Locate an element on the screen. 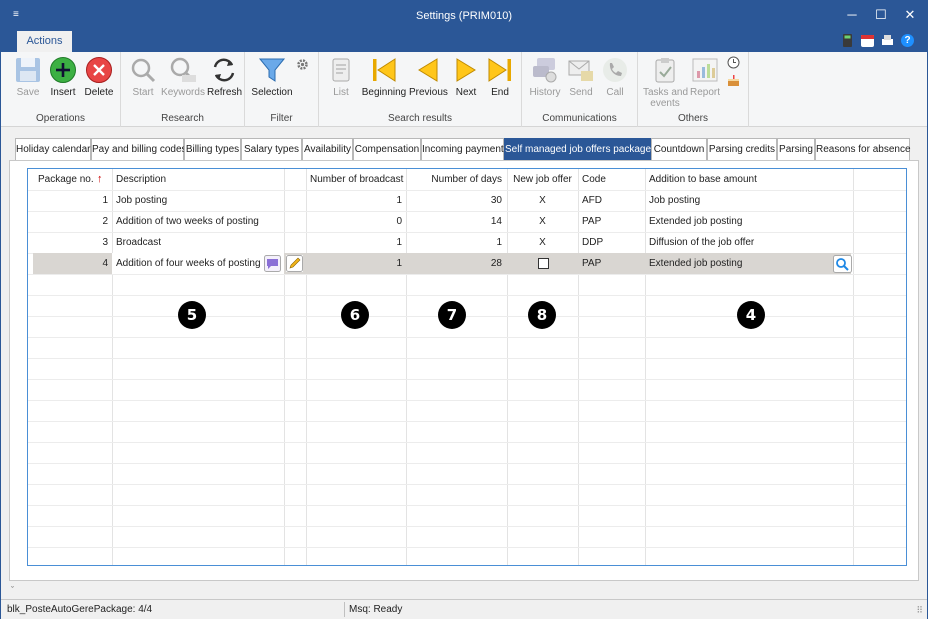 The width and height of the screenshot is (928, 619). group-research: Start Keywords Refresh Research is located at coordinates (183, 89).